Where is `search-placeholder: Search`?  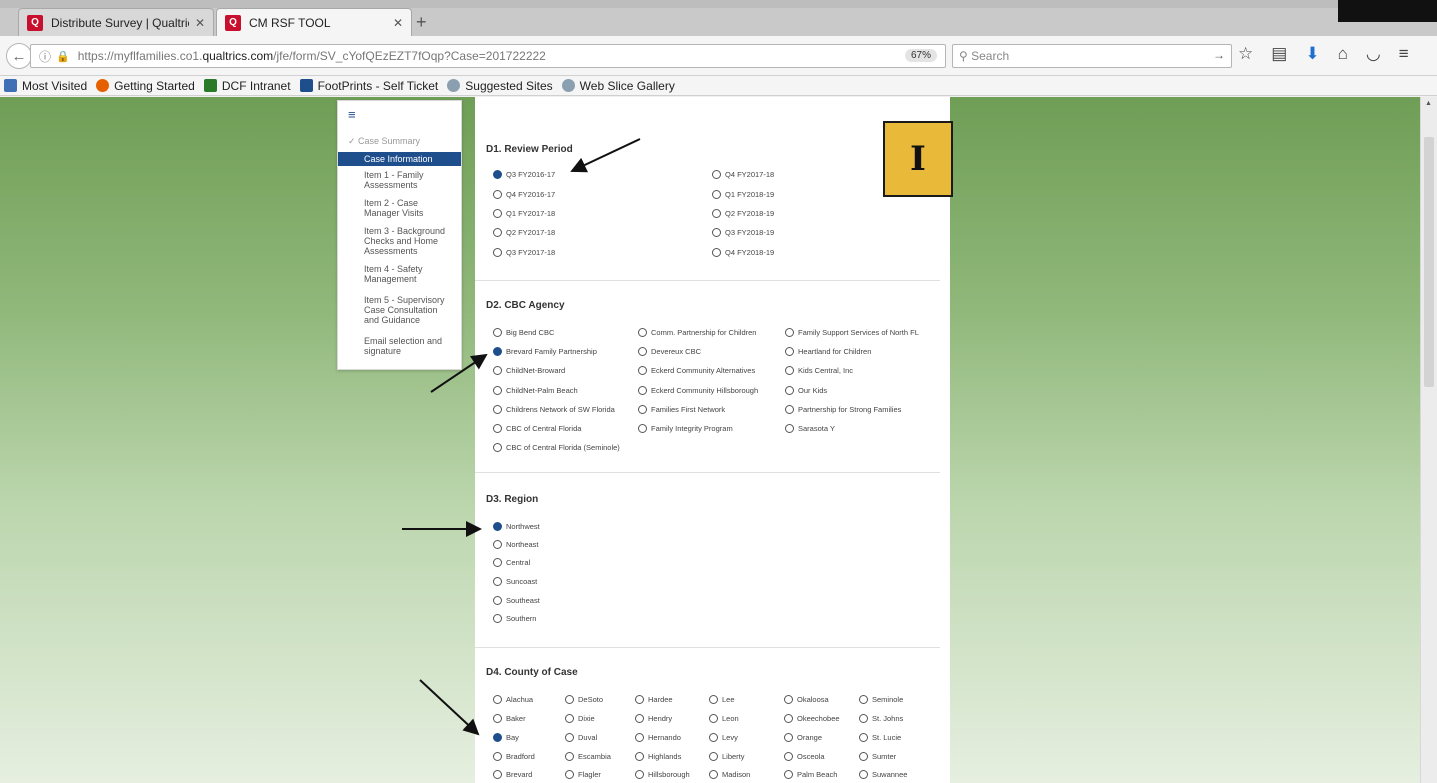
search-placeholder: Search is located at coordinates (990, 56).